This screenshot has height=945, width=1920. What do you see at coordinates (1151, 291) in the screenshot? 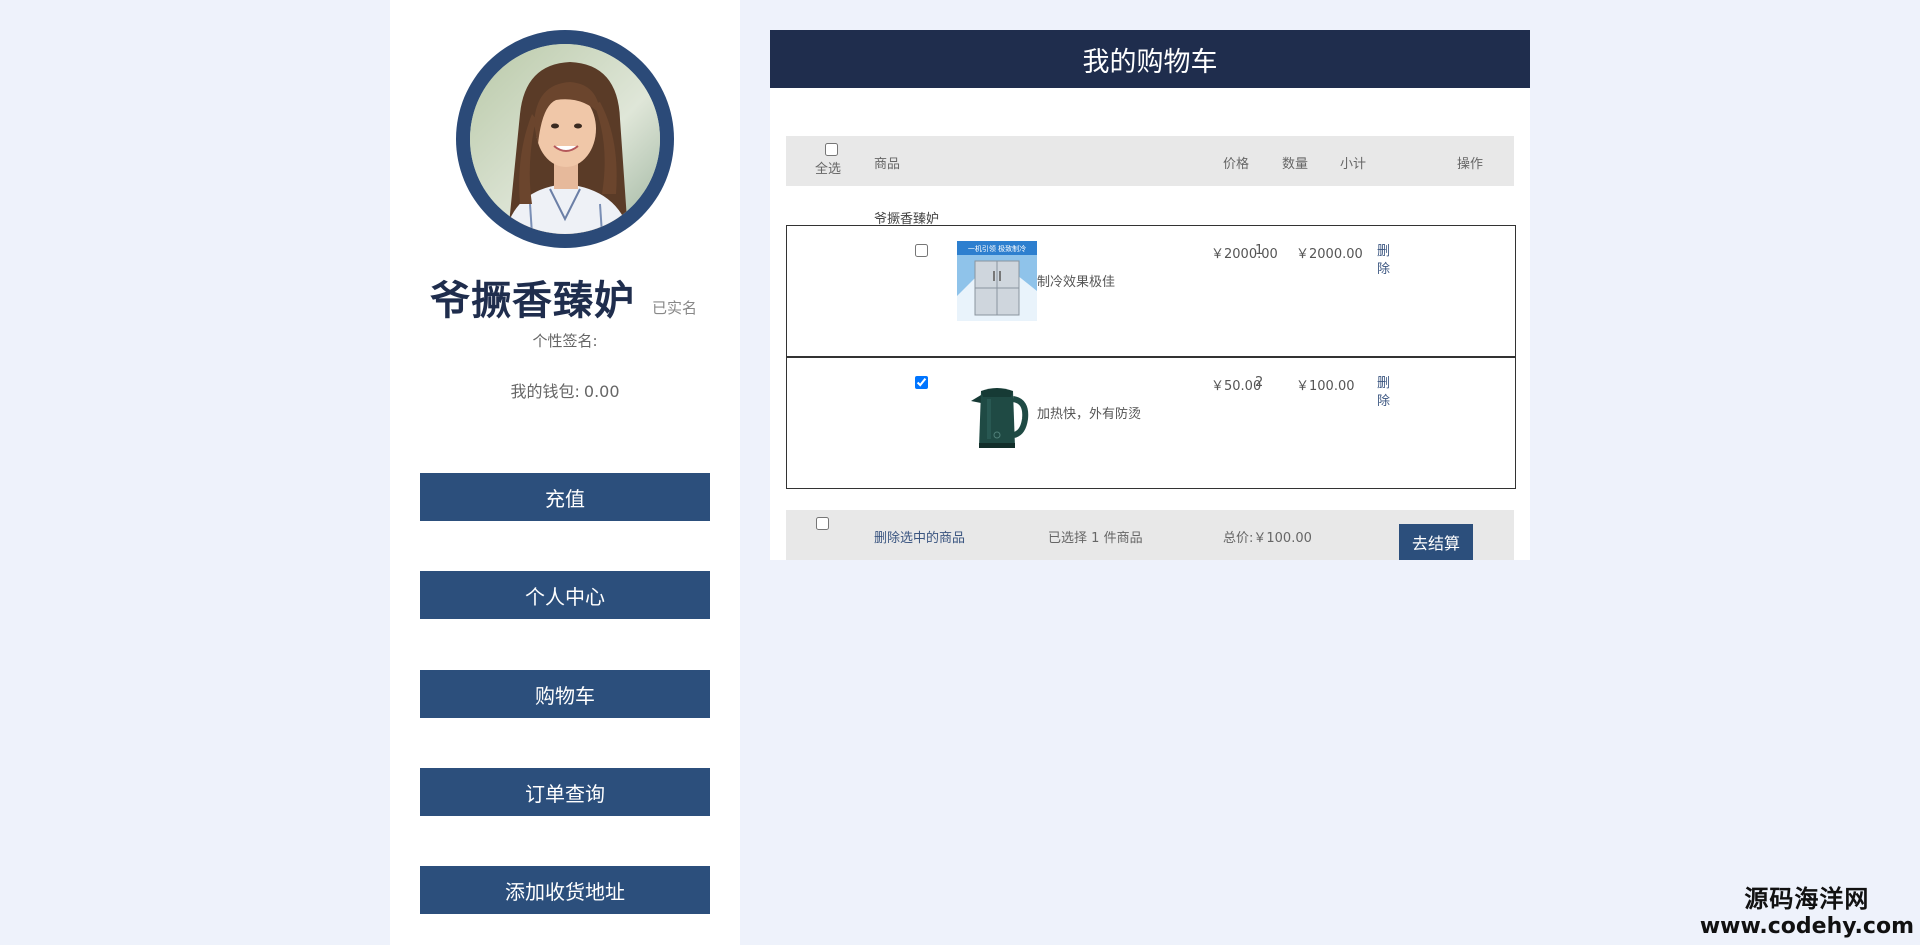
I see `cart-item: 一机引领 极致制冷 制冷效果极佳 ￥2000.00 1 ￥2000.00 删除` at bounding box center [1151, 291].